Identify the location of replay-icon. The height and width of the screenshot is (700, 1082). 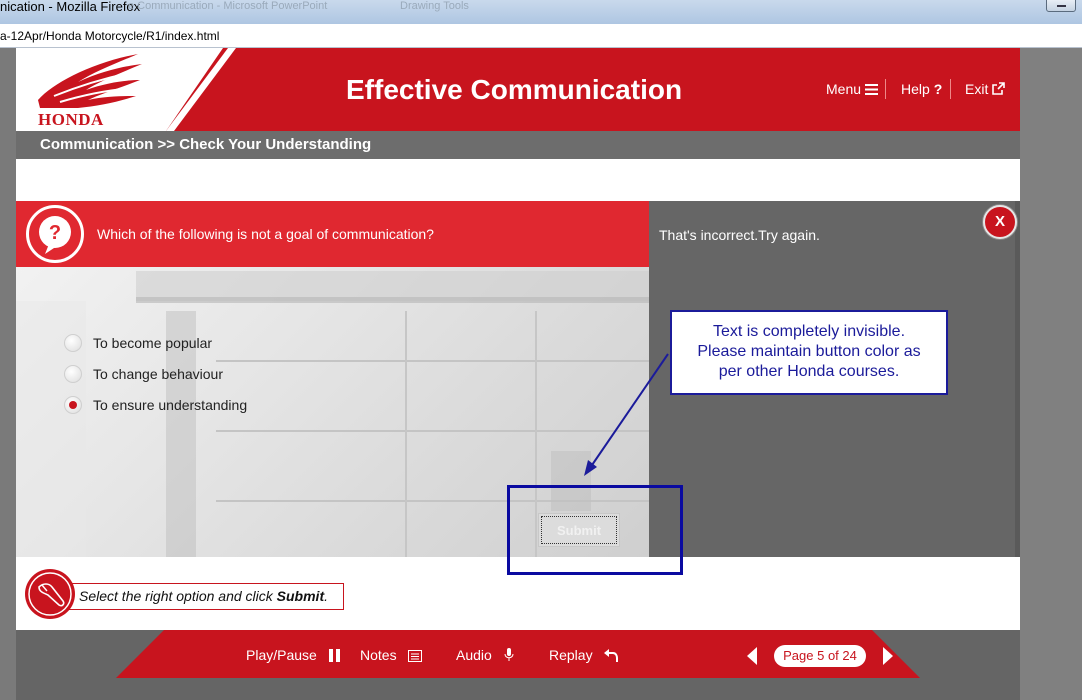
(611, 655).